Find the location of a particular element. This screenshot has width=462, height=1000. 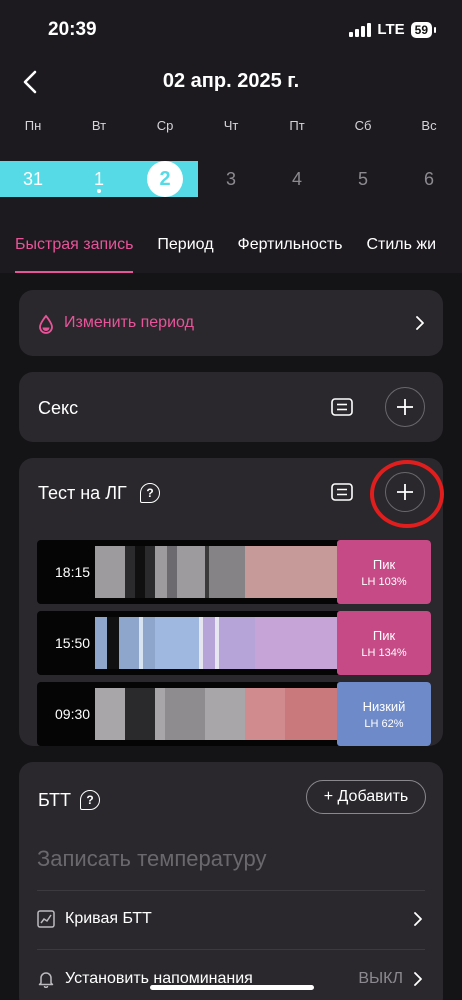

reminder-row: Установить напоминания ВЫКЛ is located at coordinates (231, 980).